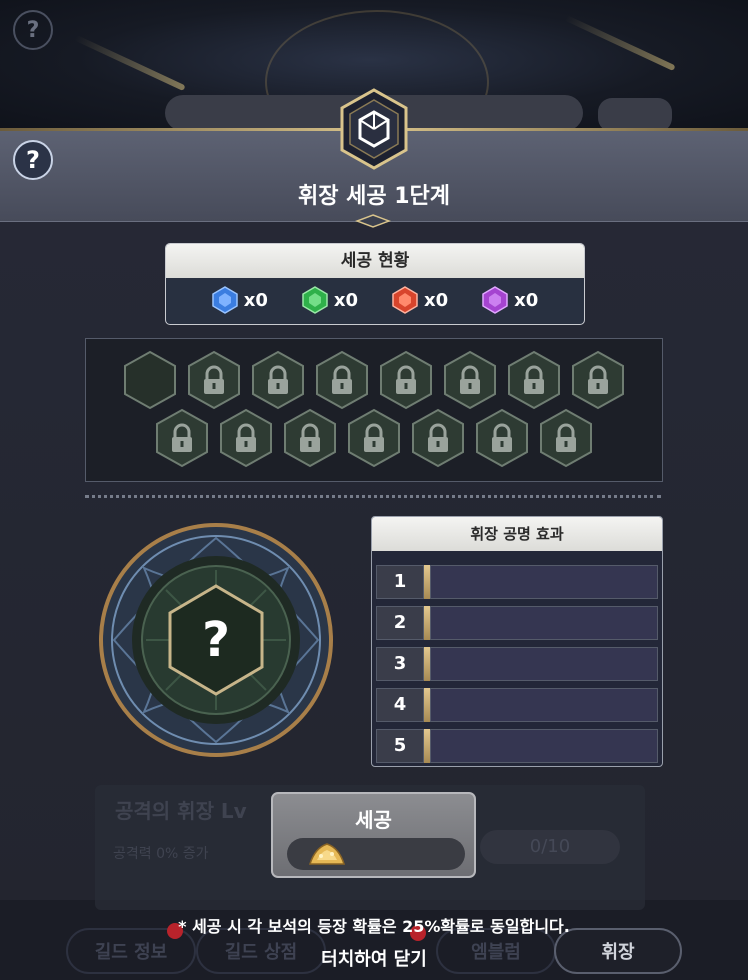 The height and width of the screenshot is (980, 748). What do you see at coordinates (373, 835) in the screenshot?
I see `refine-button: 세공` at bounding box center [373, 835].